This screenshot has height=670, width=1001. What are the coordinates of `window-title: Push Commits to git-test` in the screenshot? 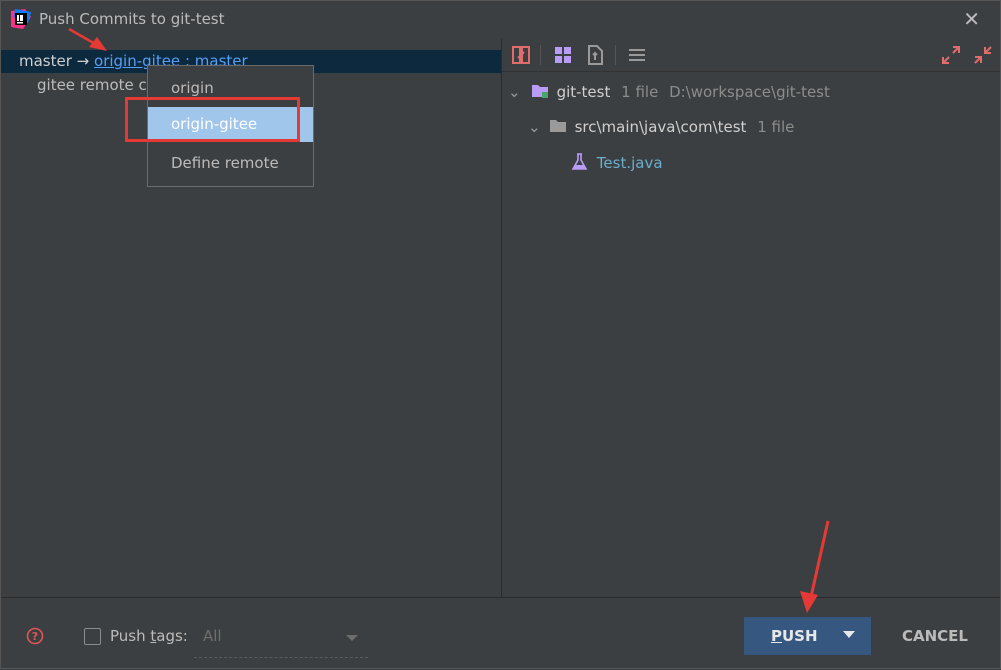 It's located at (132, 19).